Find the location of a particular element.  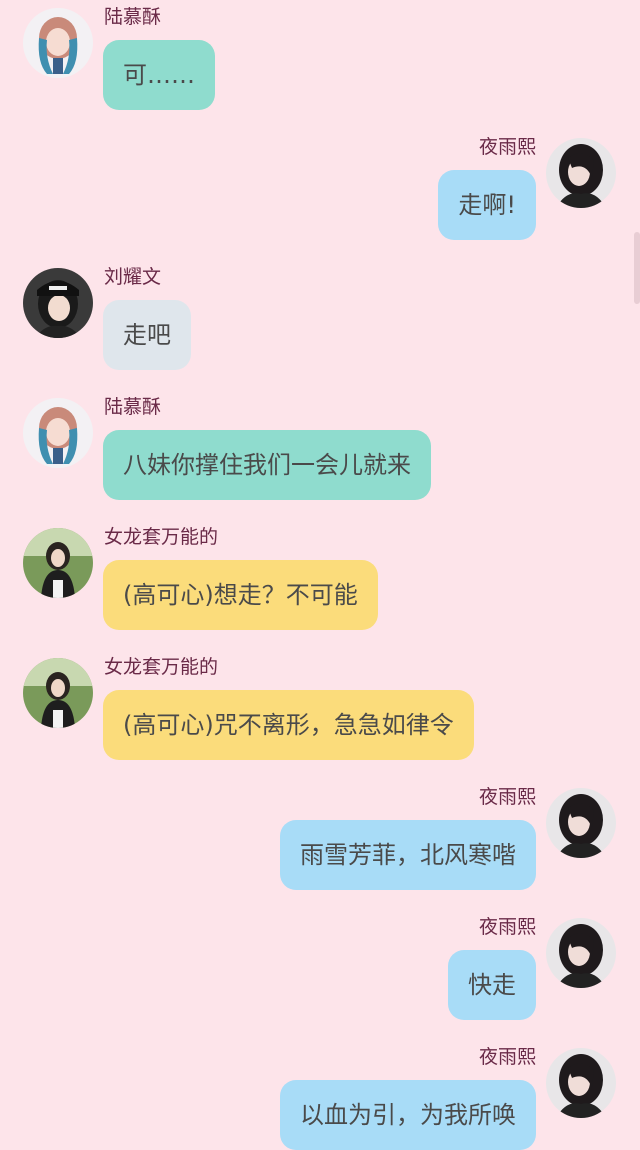

message-bubble: 快走 is located at coordinates (492, 985).